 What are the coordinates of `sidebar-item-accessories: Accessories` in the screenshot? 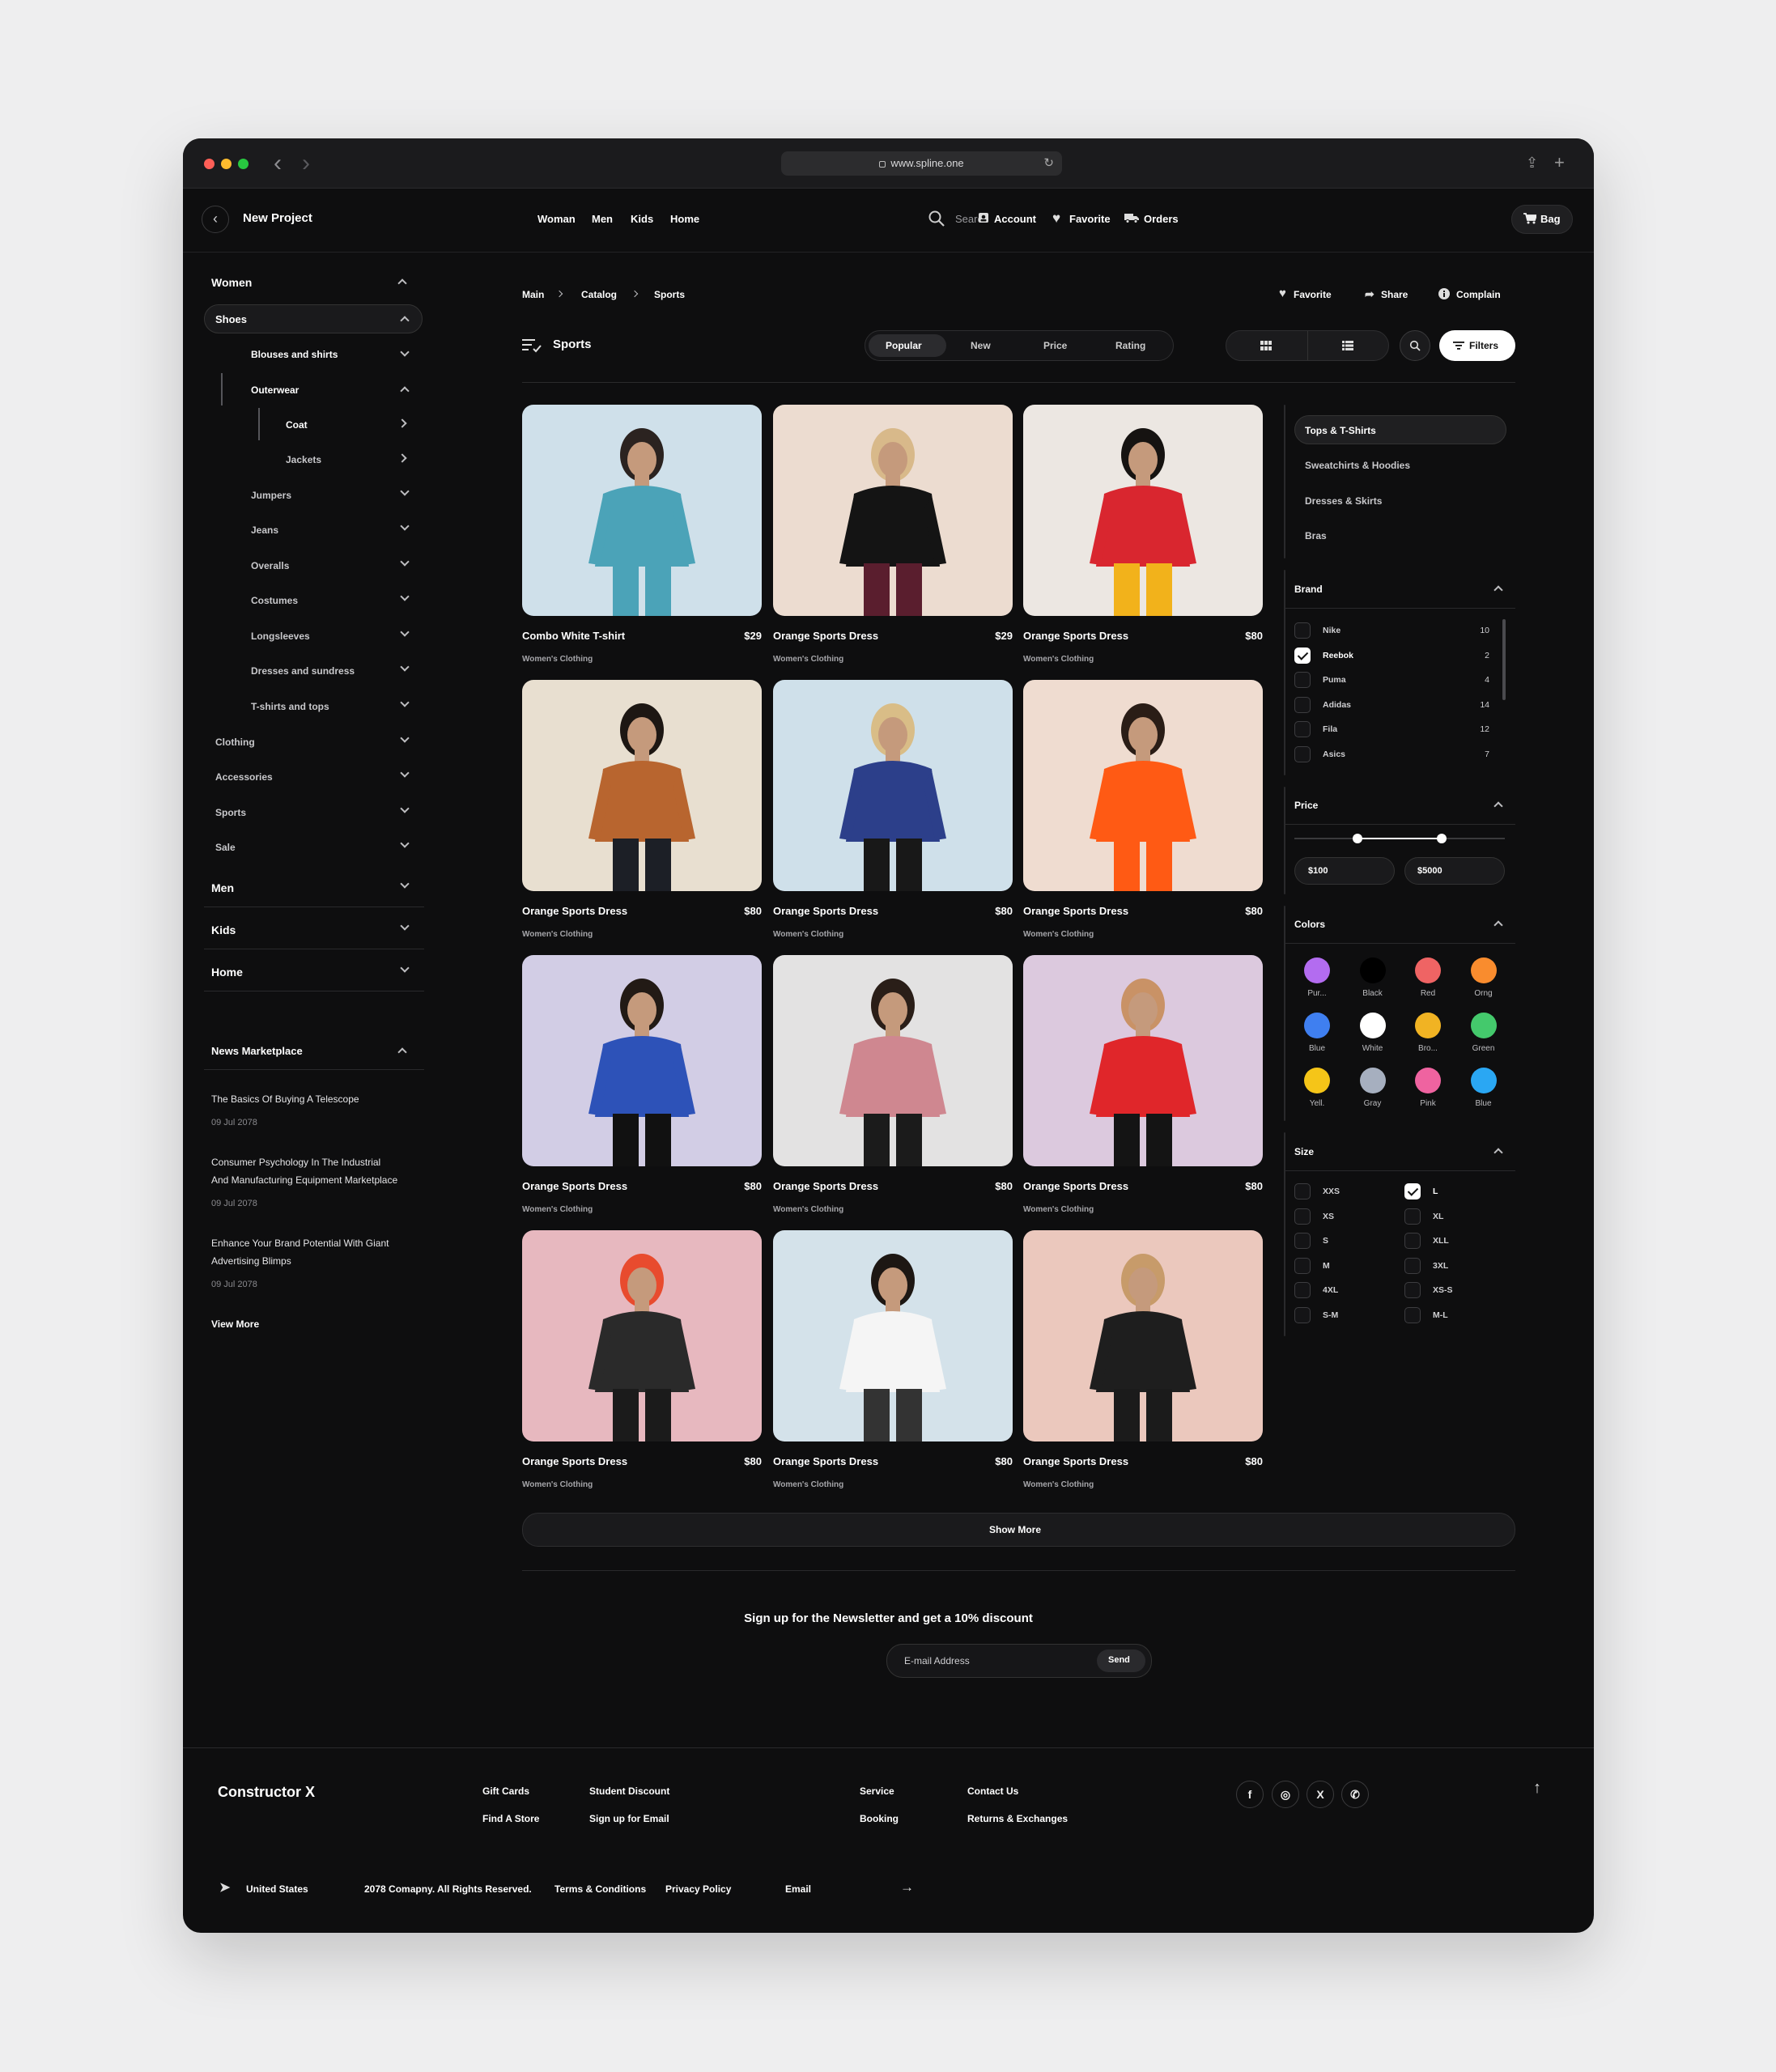 It's located at (244, 777).